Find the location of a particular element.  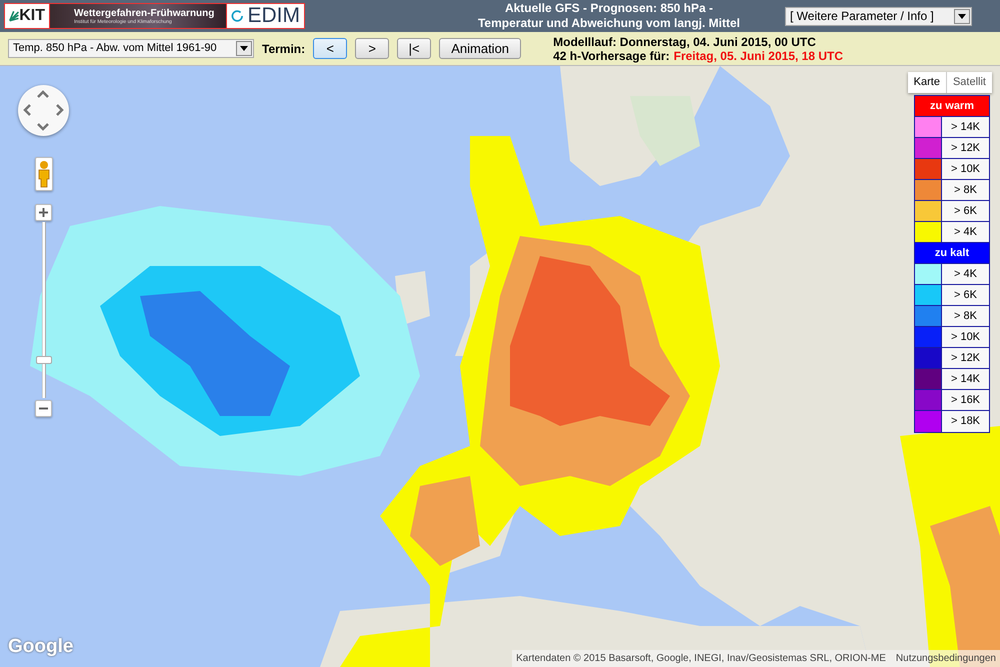

nav-button: > is located at coordinates (372, 48).